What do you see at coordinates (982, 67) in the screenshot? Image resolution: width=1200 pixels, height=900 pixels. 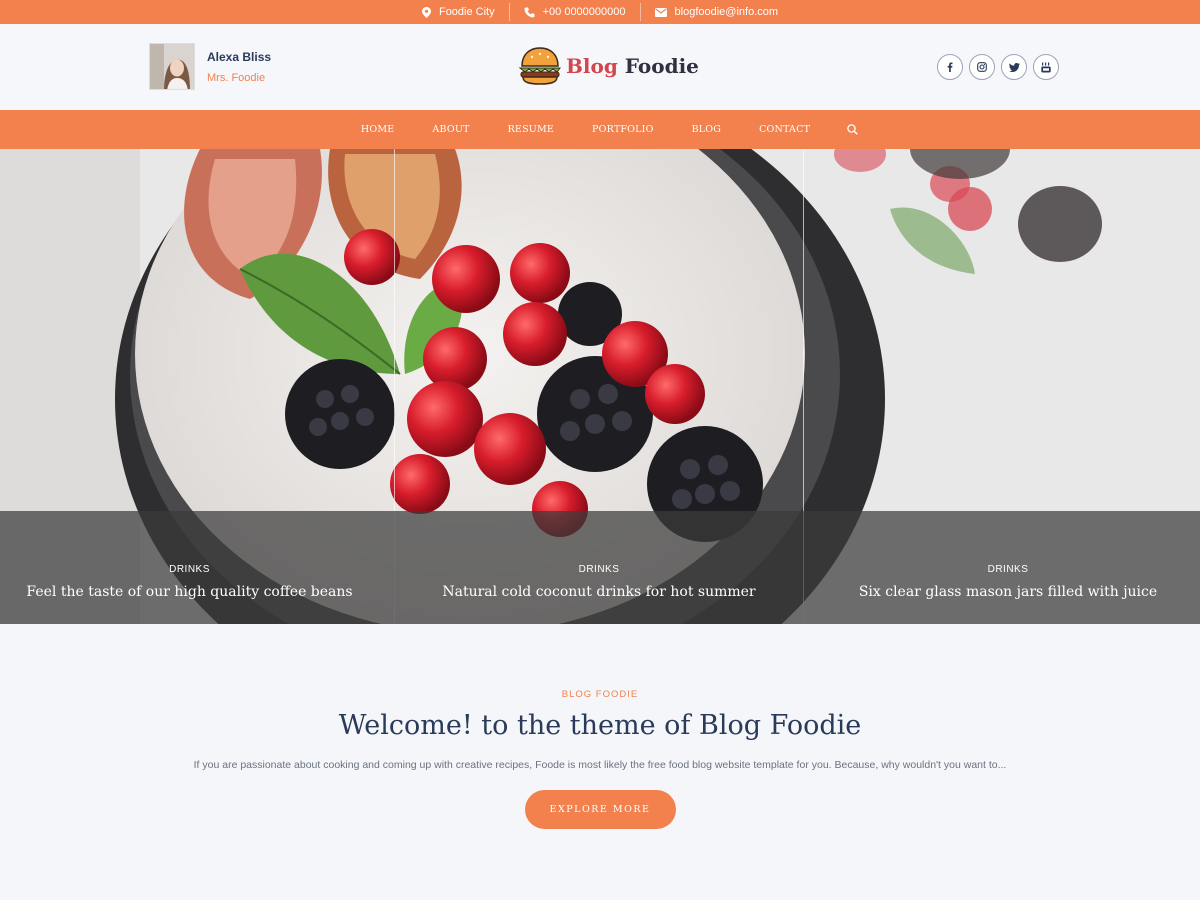 I see `instagram-icon` at bounding box center [982, 67].